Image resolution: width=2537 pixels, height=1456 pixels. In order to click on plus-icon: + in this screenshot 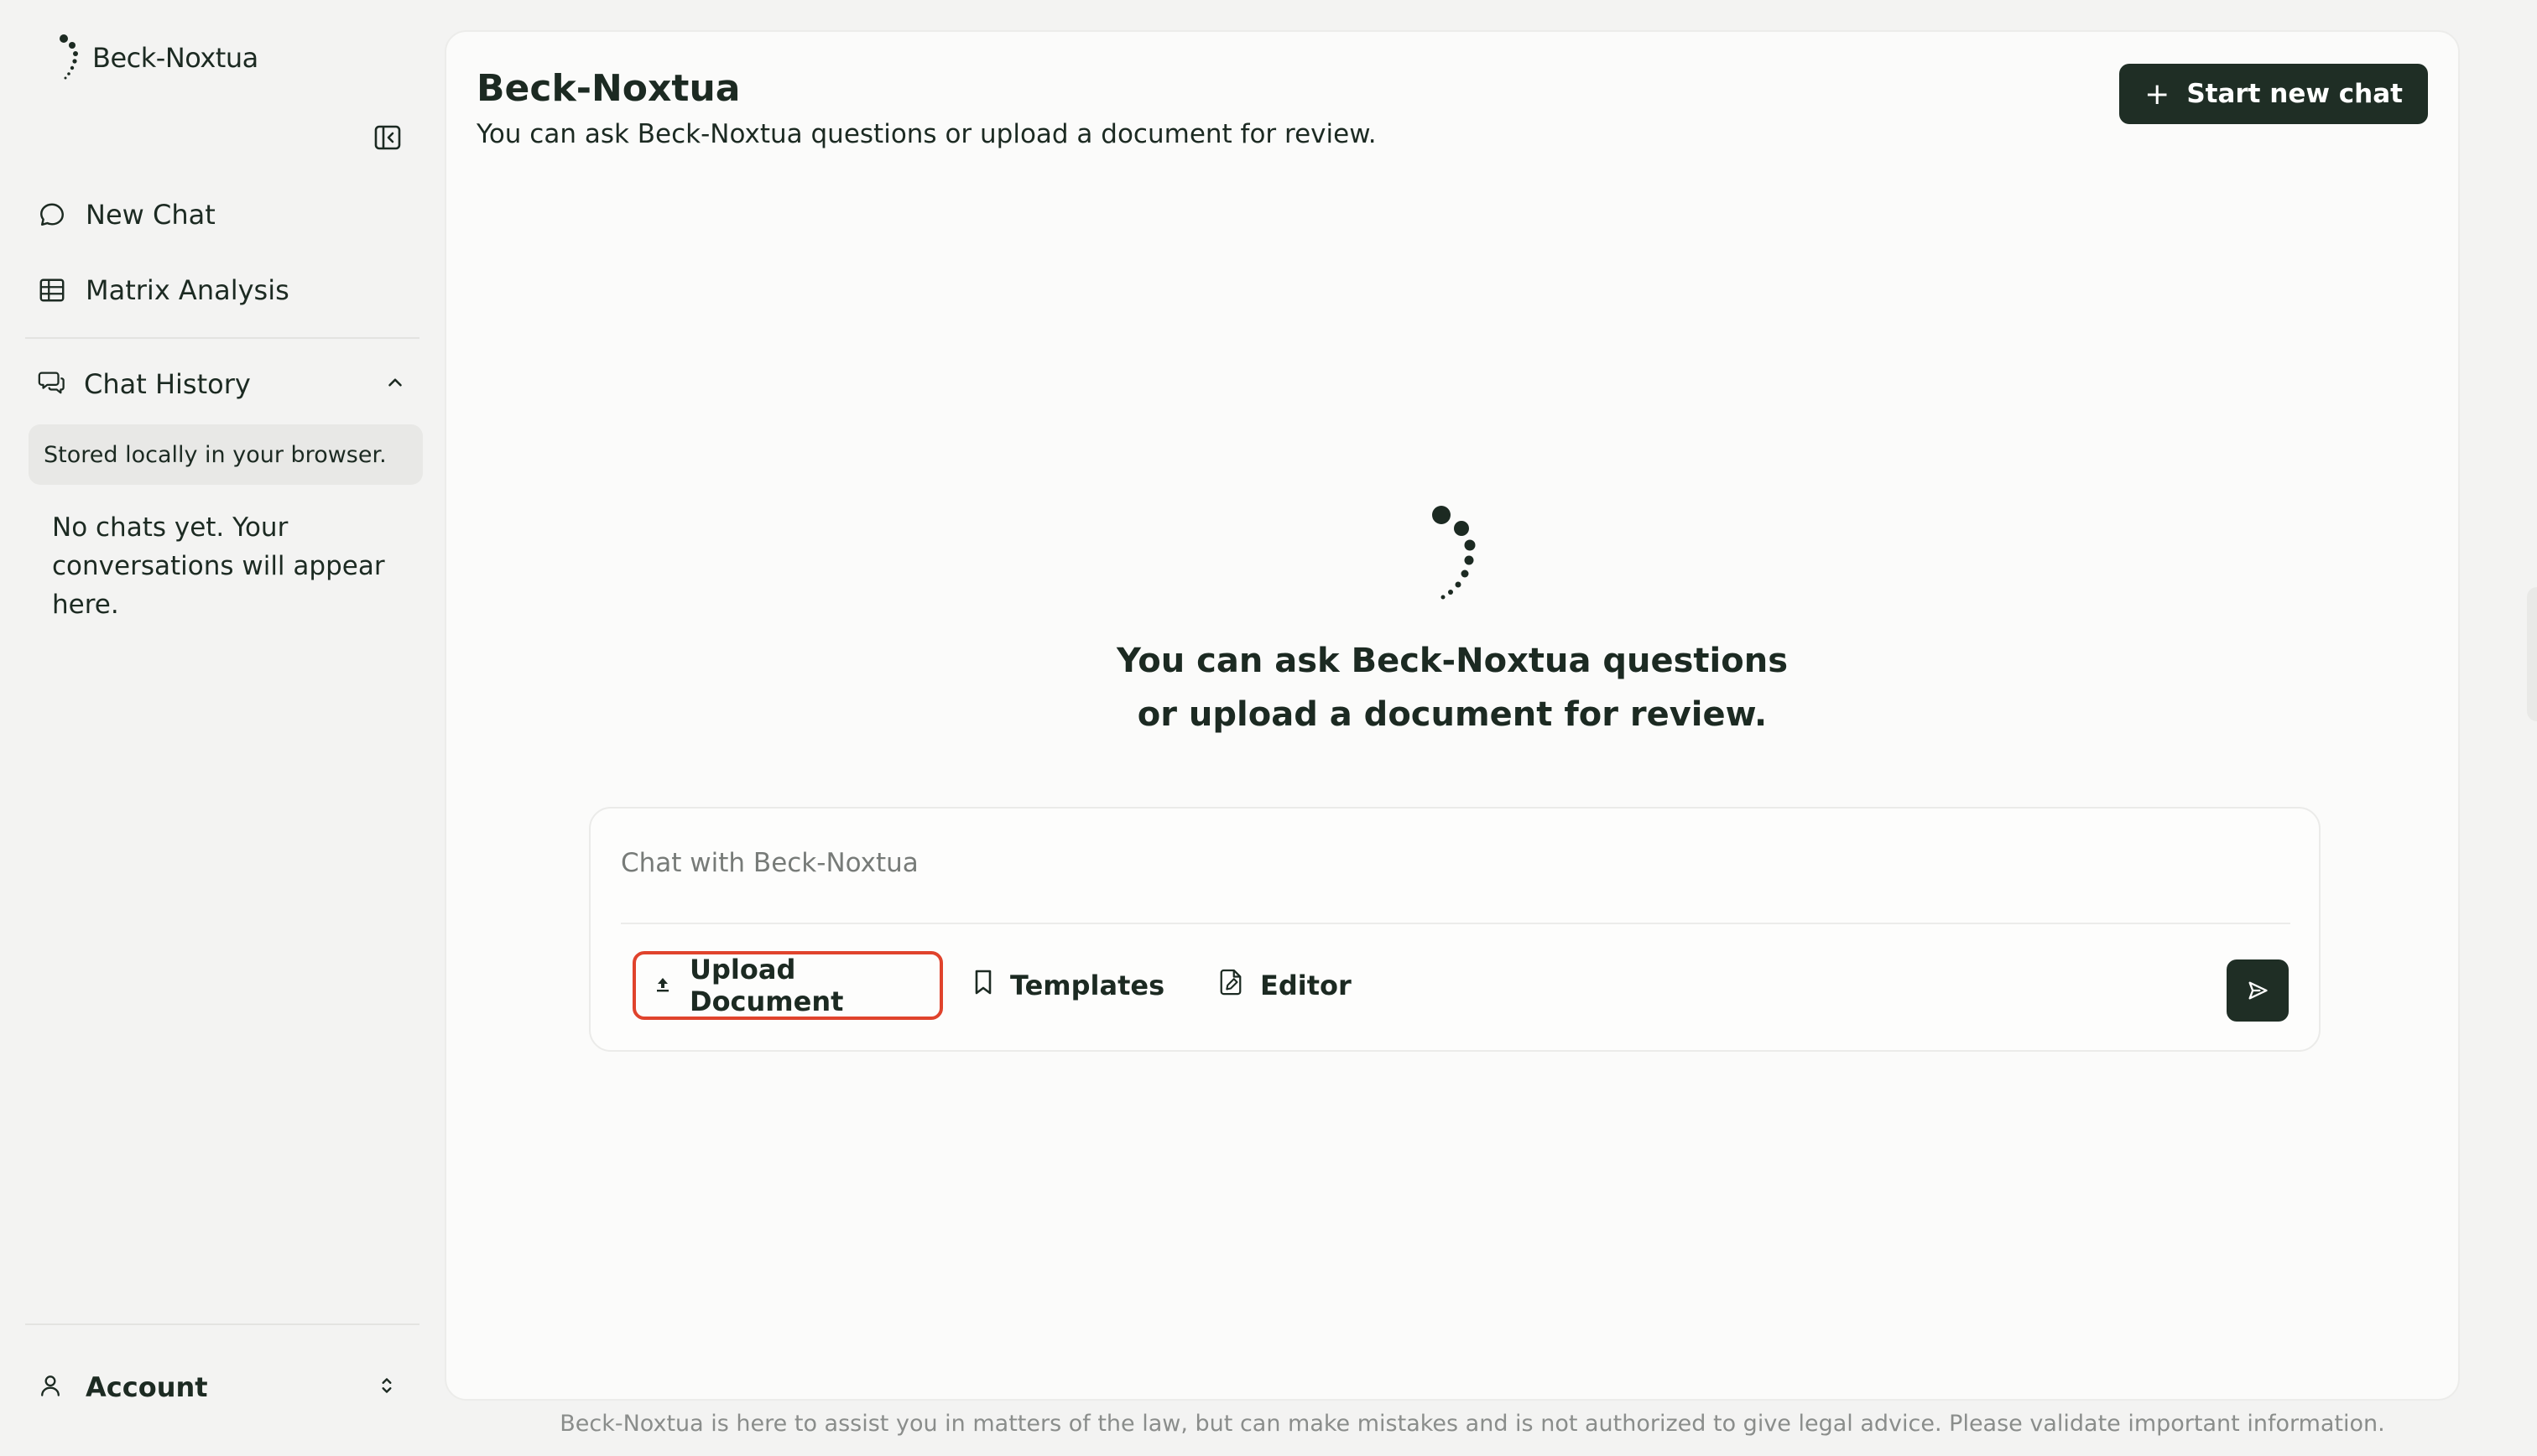, I will do `click(2157, 94)`.